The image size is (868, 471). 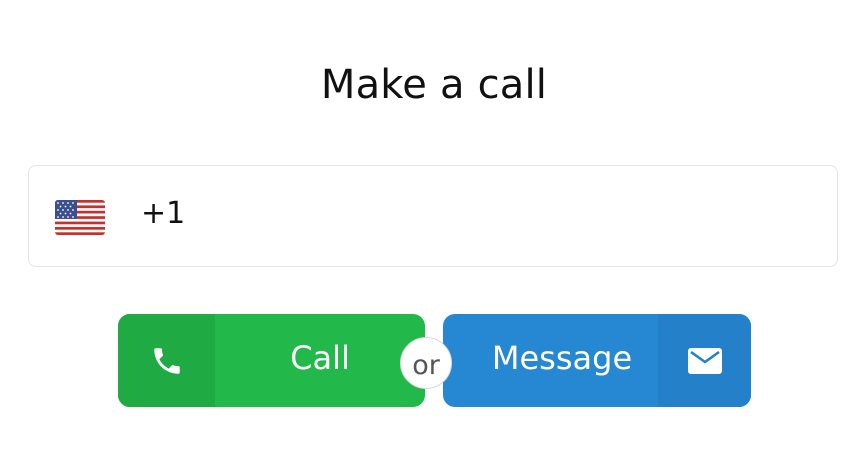 I want to click on call-icon-cell, so click(x=166, y=360).